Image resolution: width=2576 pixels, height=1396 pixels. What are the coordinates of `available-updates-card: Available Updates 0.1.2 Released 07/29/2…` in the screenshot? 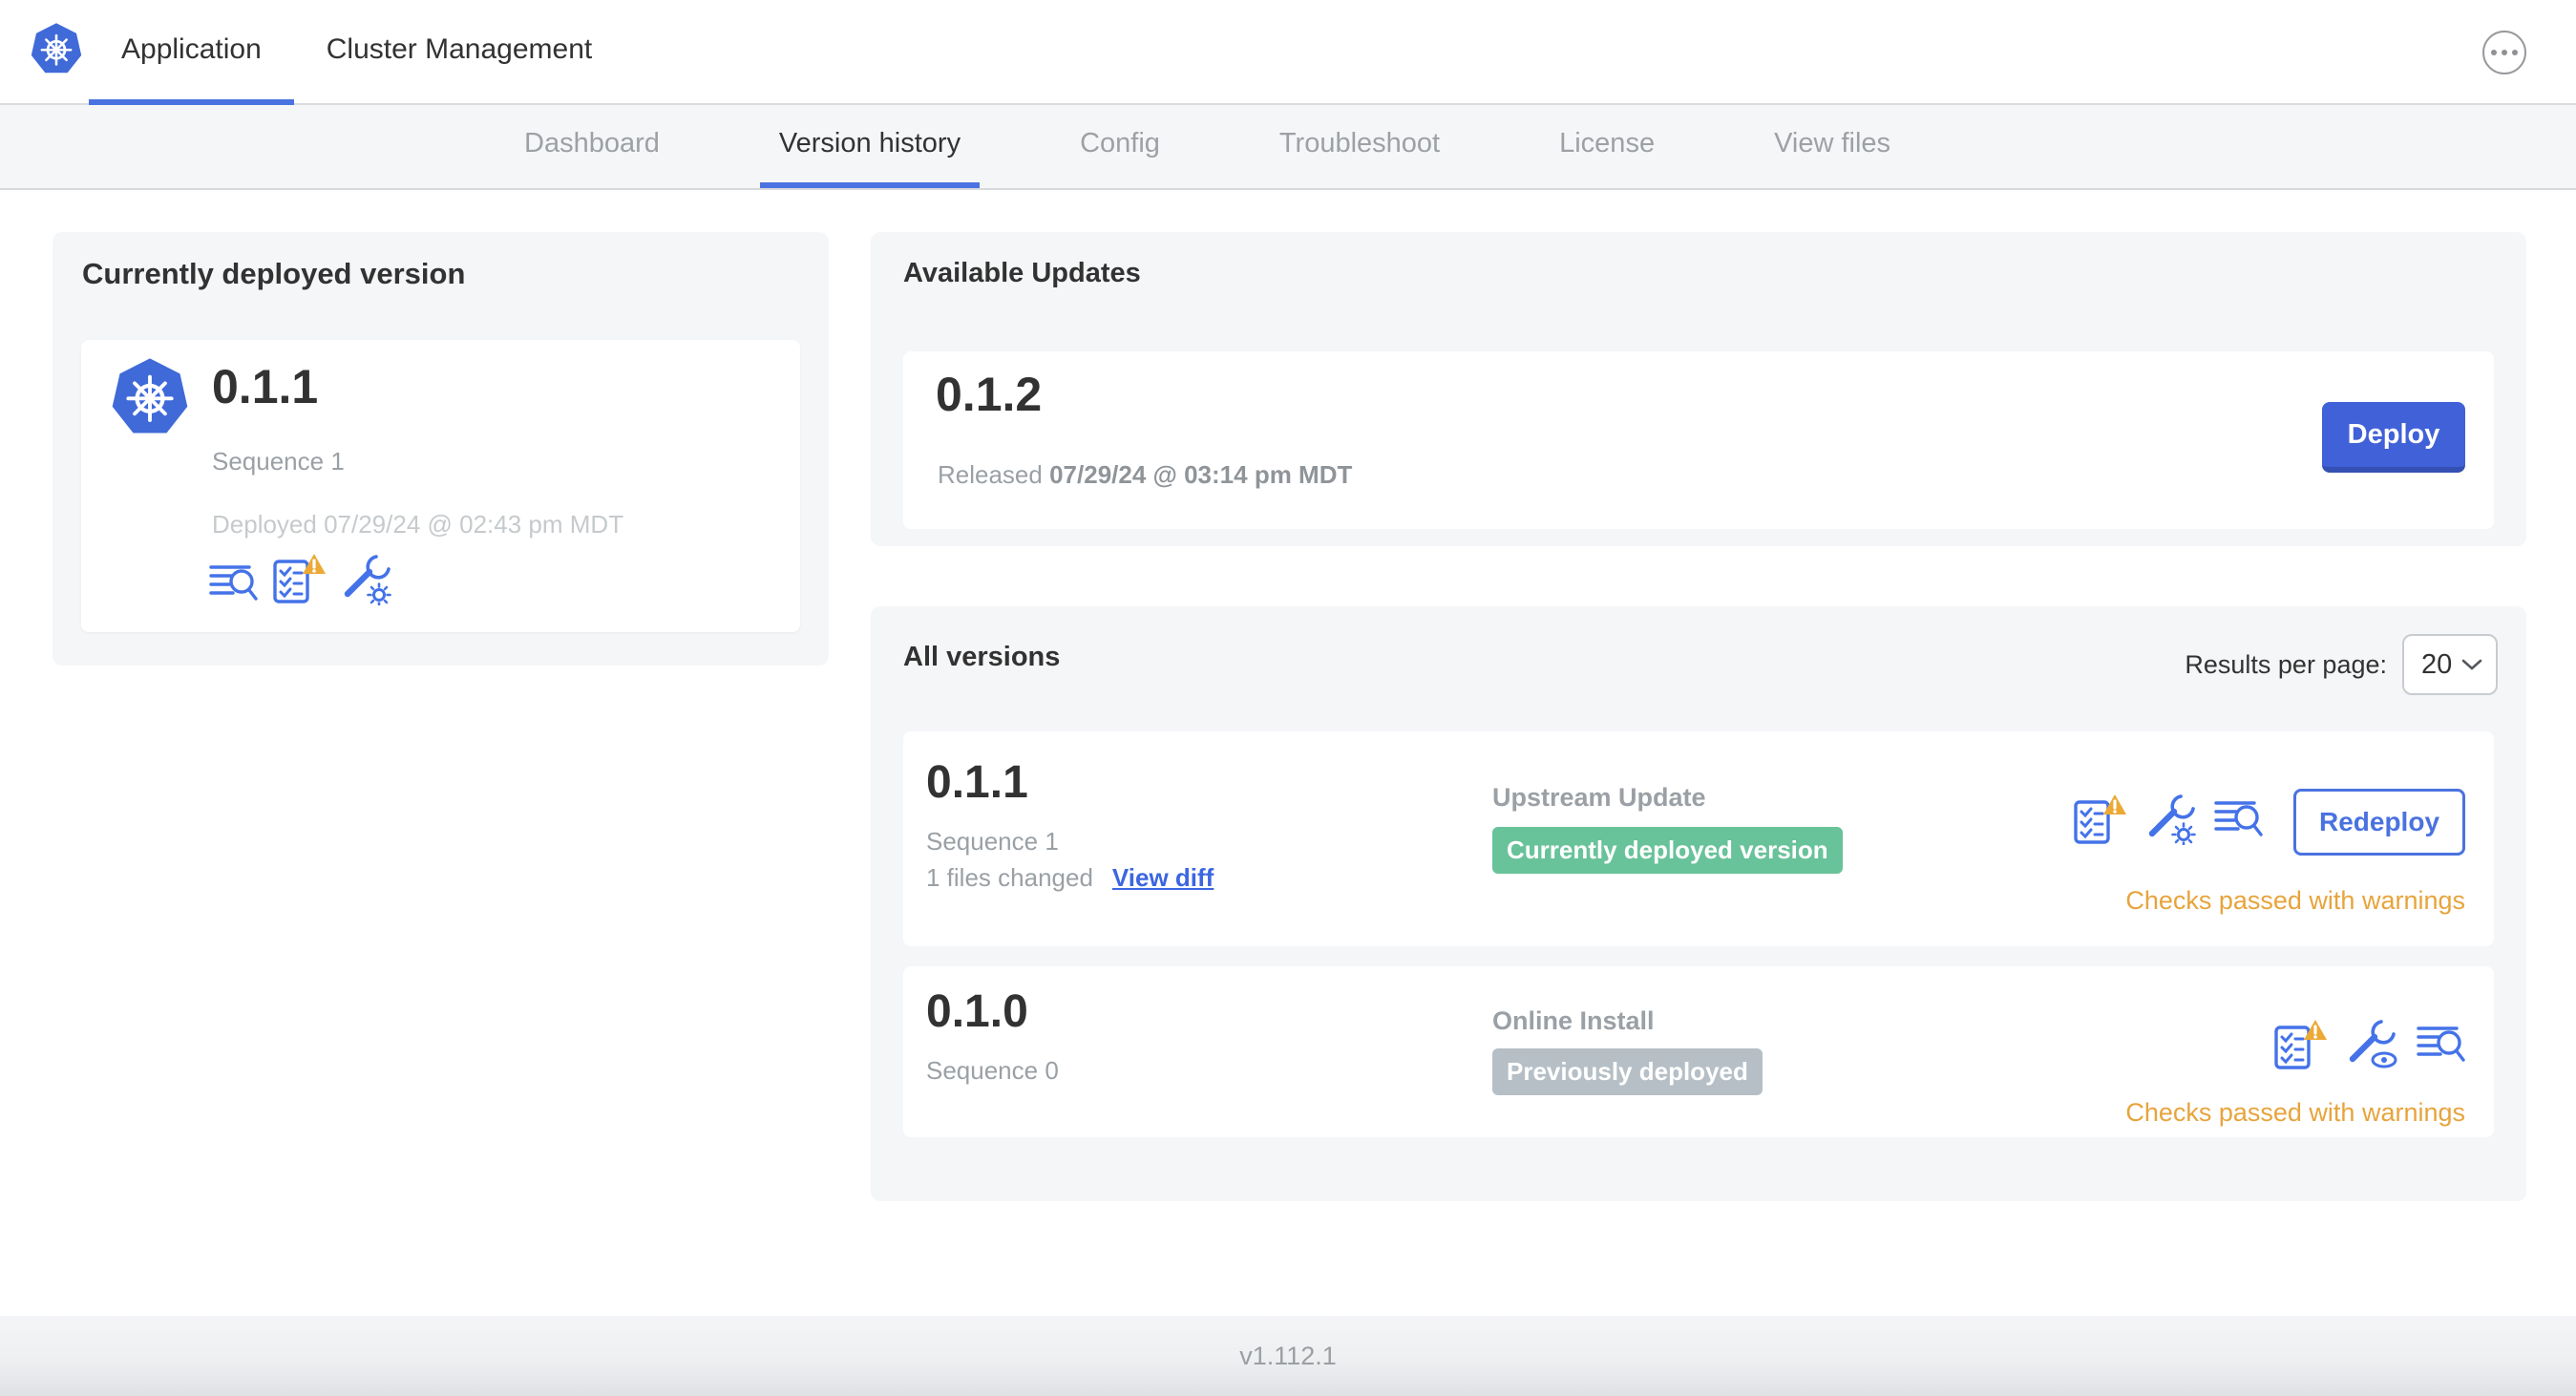 It's located at (1698, 389).